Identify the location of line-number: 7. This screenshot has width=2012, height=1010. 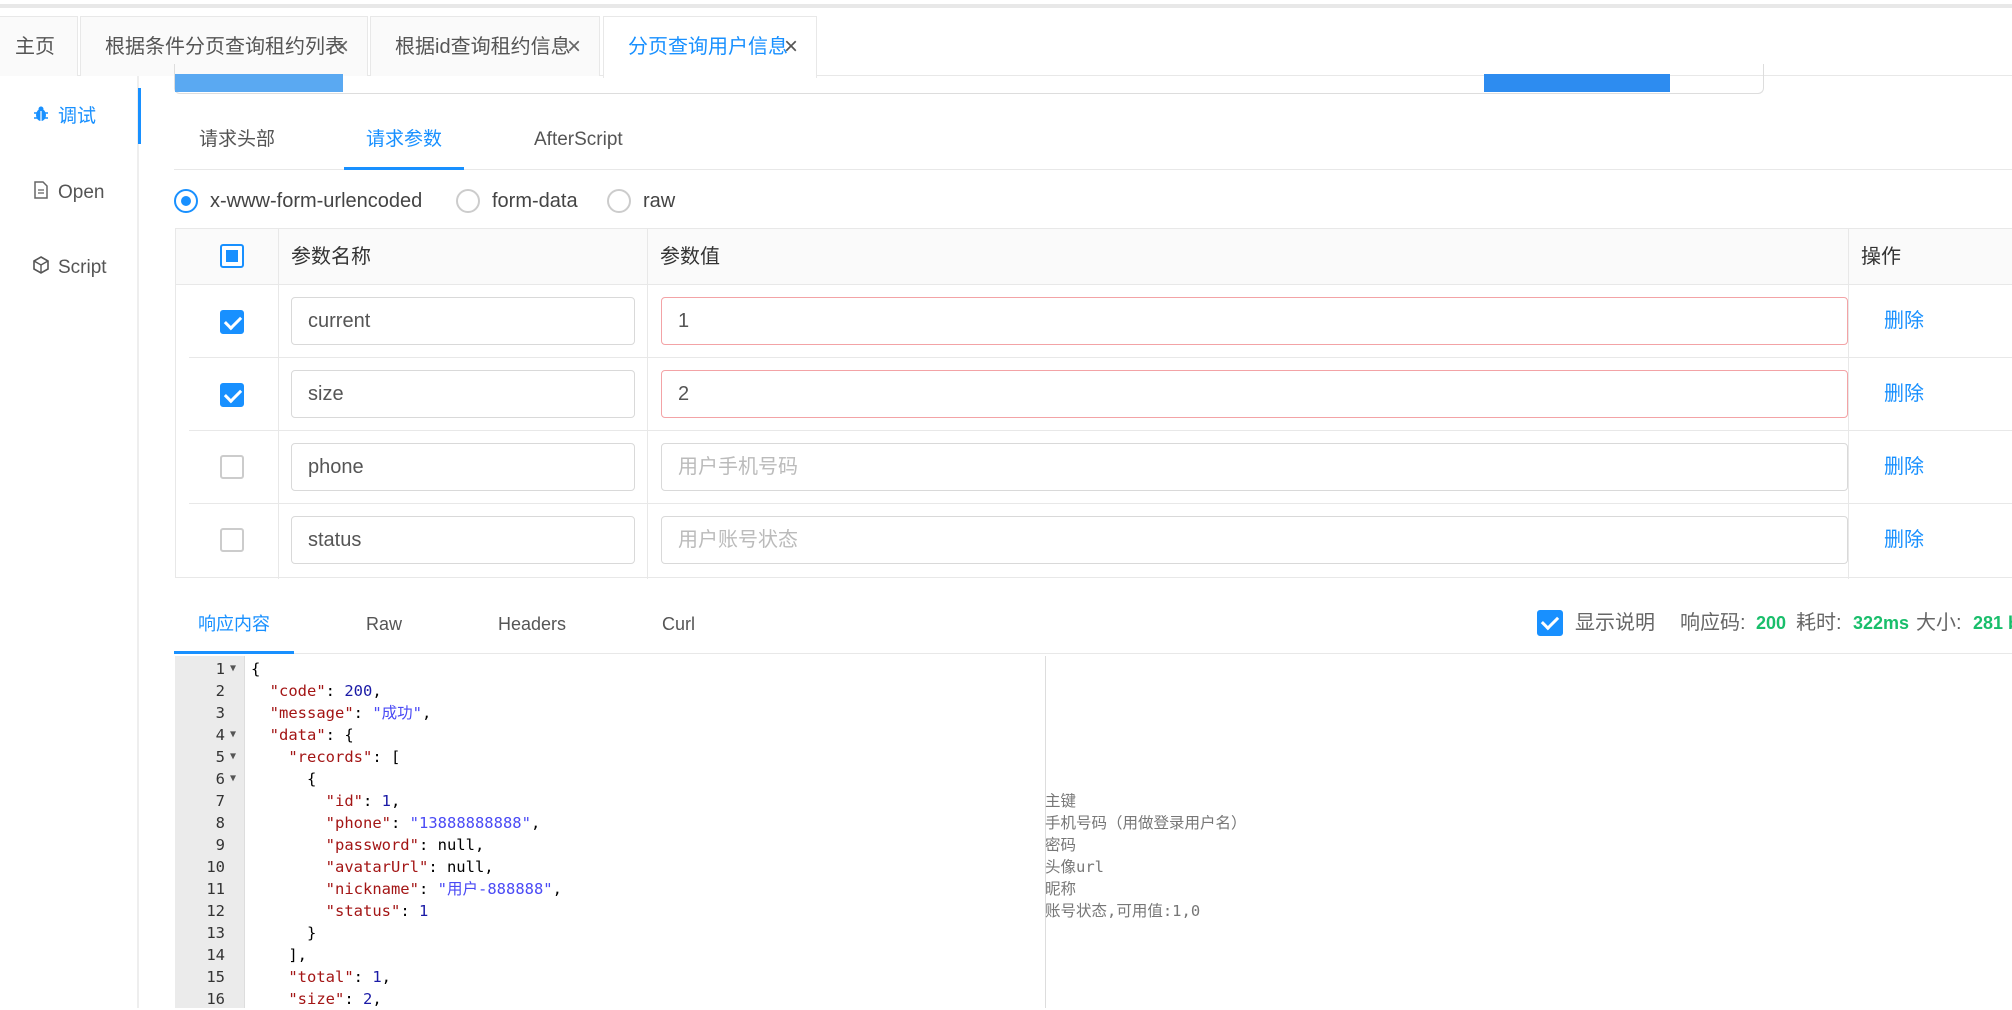
(220, 801).